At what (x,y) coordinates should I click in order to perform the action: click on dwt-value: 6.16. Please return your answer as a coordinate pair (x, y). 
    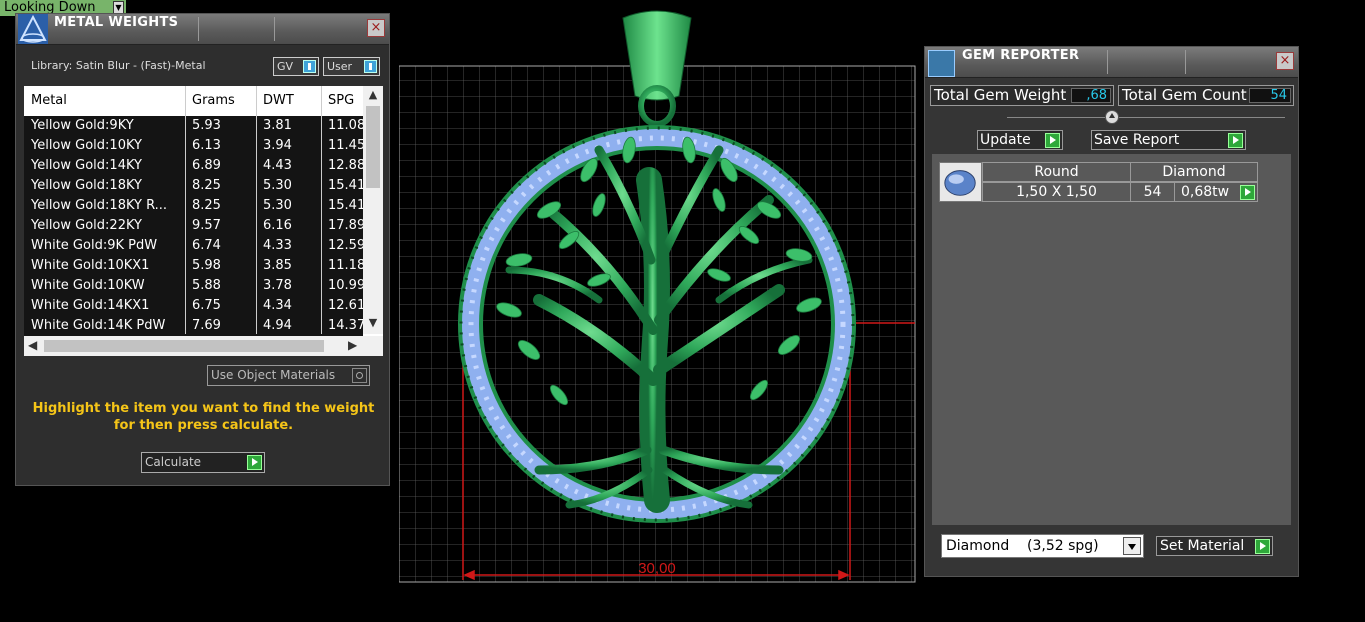
    Looking at the image, I should click on (277, 225).